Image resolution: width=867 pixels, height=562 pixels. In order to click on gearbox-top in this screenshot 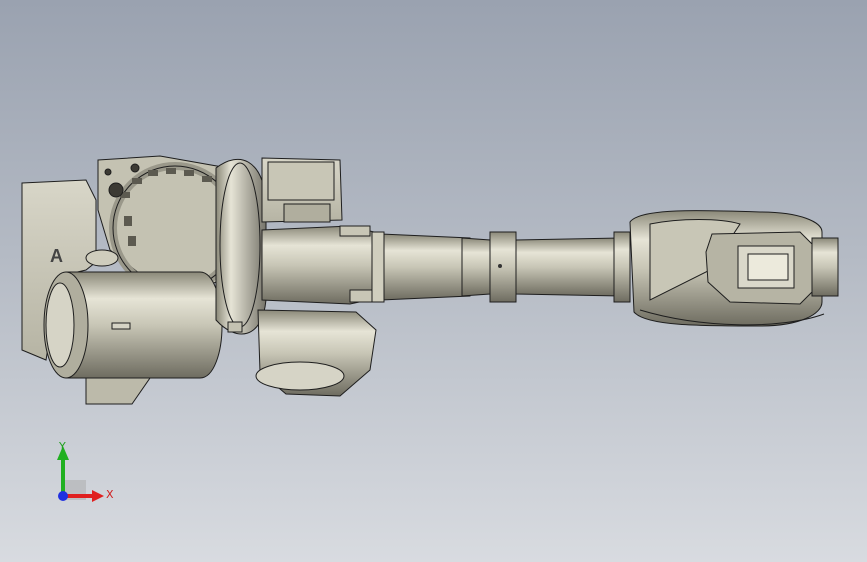, I will do `click(302, 190)`.